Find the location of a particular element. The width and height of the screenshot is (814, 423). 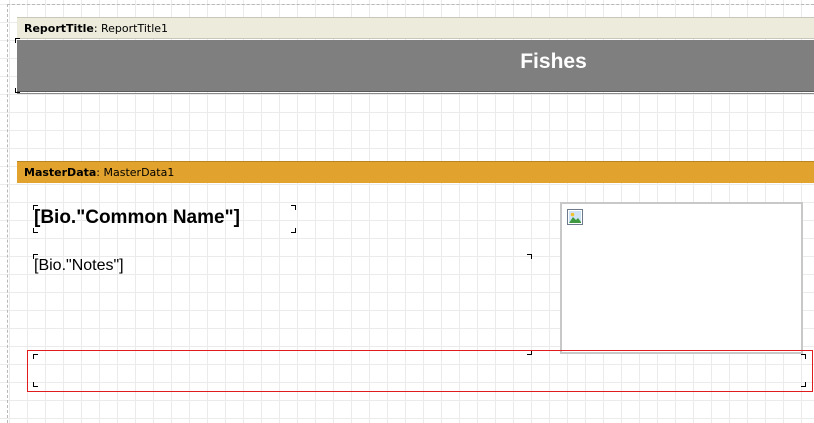

selection-corner-tr is located at coordinates (803, 356).